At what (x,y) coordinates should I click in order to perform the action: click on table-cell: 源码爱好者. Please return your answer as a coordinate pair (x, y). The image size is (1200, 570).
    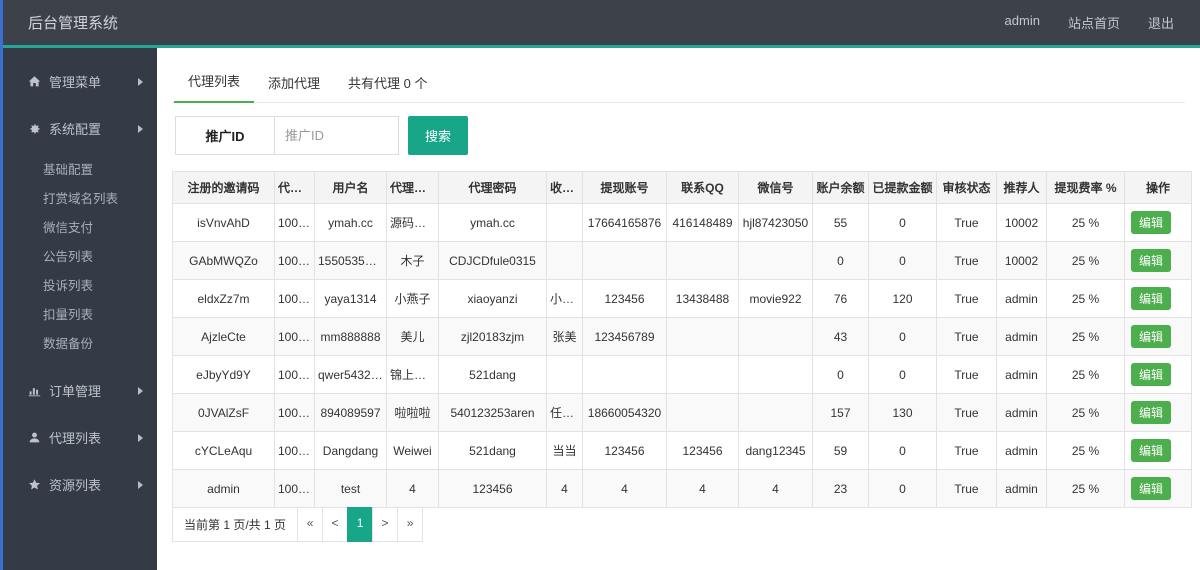
    Looking at the image, I should click on (412, 222).